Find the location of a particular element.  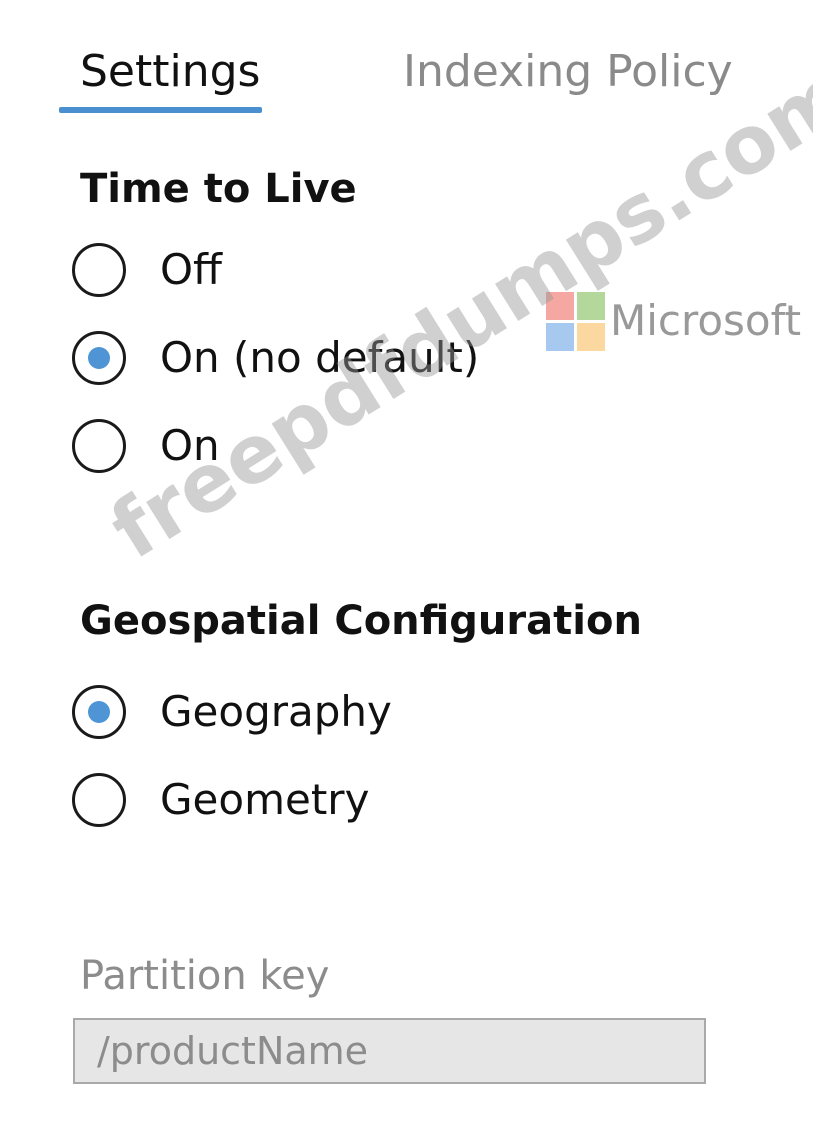

time-to-live-heading: Time to Live is located at coordinates (218, 189).